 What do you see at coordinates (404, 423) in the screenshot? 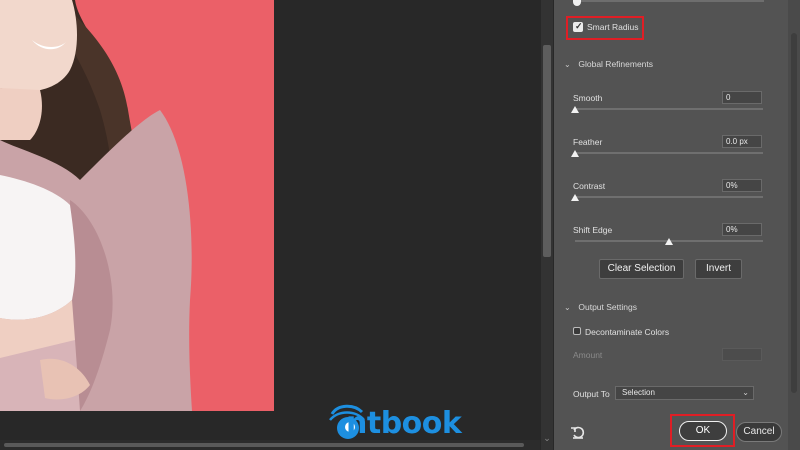
I see `watermark-text: ntbook` at bounding box center [404, 423].